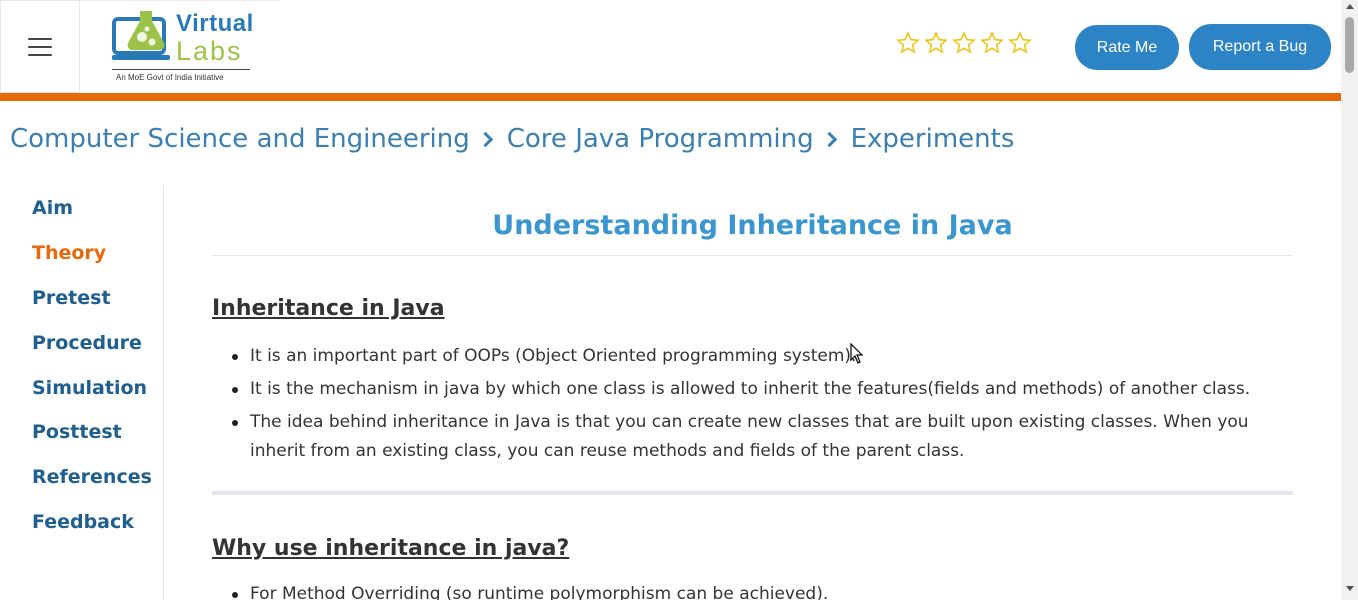  What do you see at coordinates (83, 522) in the screenshot?
I see `sidebar-item-feedback: Feedback` at bounding box center [83, 522].